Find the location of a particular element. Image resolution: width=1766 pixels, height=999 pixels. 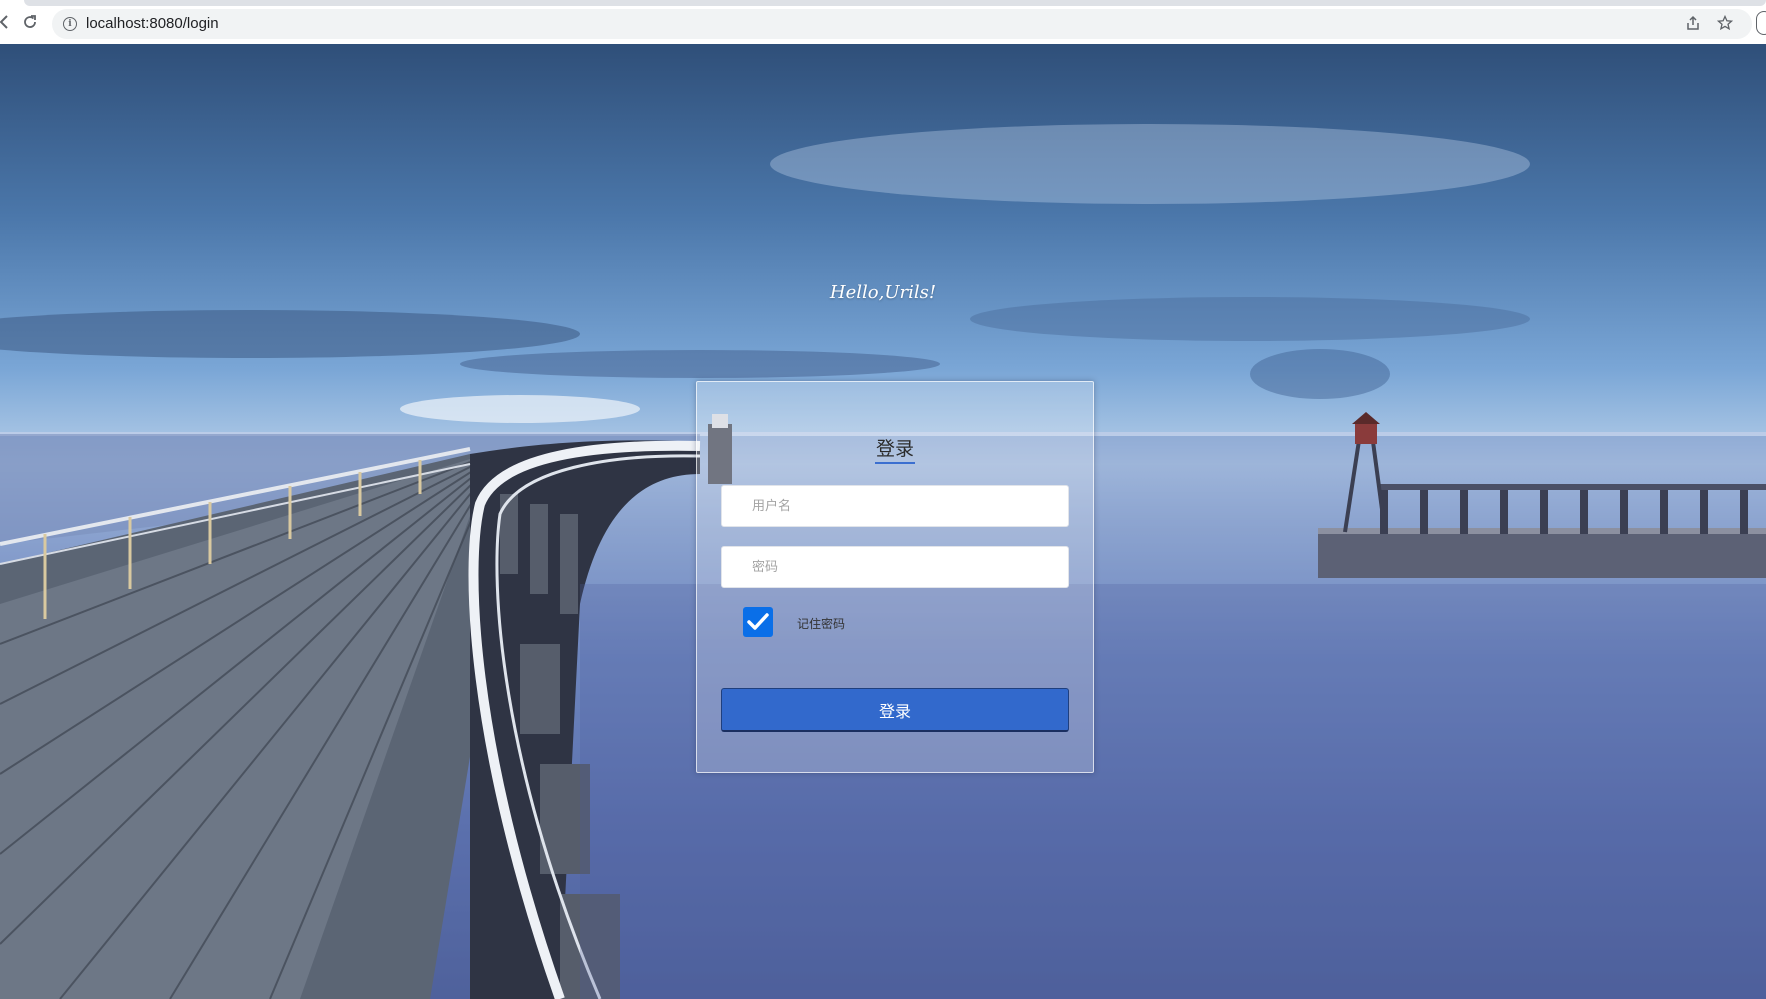

remember-password-row: 记住密码 is located at coordinates (843, 622).